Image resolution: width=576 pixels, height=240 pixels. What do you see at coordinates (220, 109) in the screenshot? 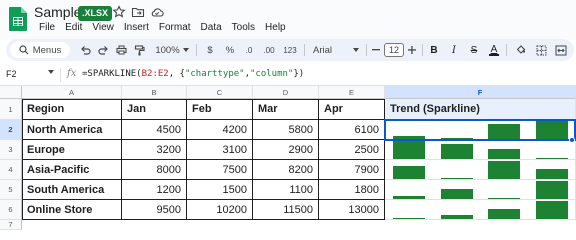
I see `header-cell-c: Feb` at bounding box center [220, 109].